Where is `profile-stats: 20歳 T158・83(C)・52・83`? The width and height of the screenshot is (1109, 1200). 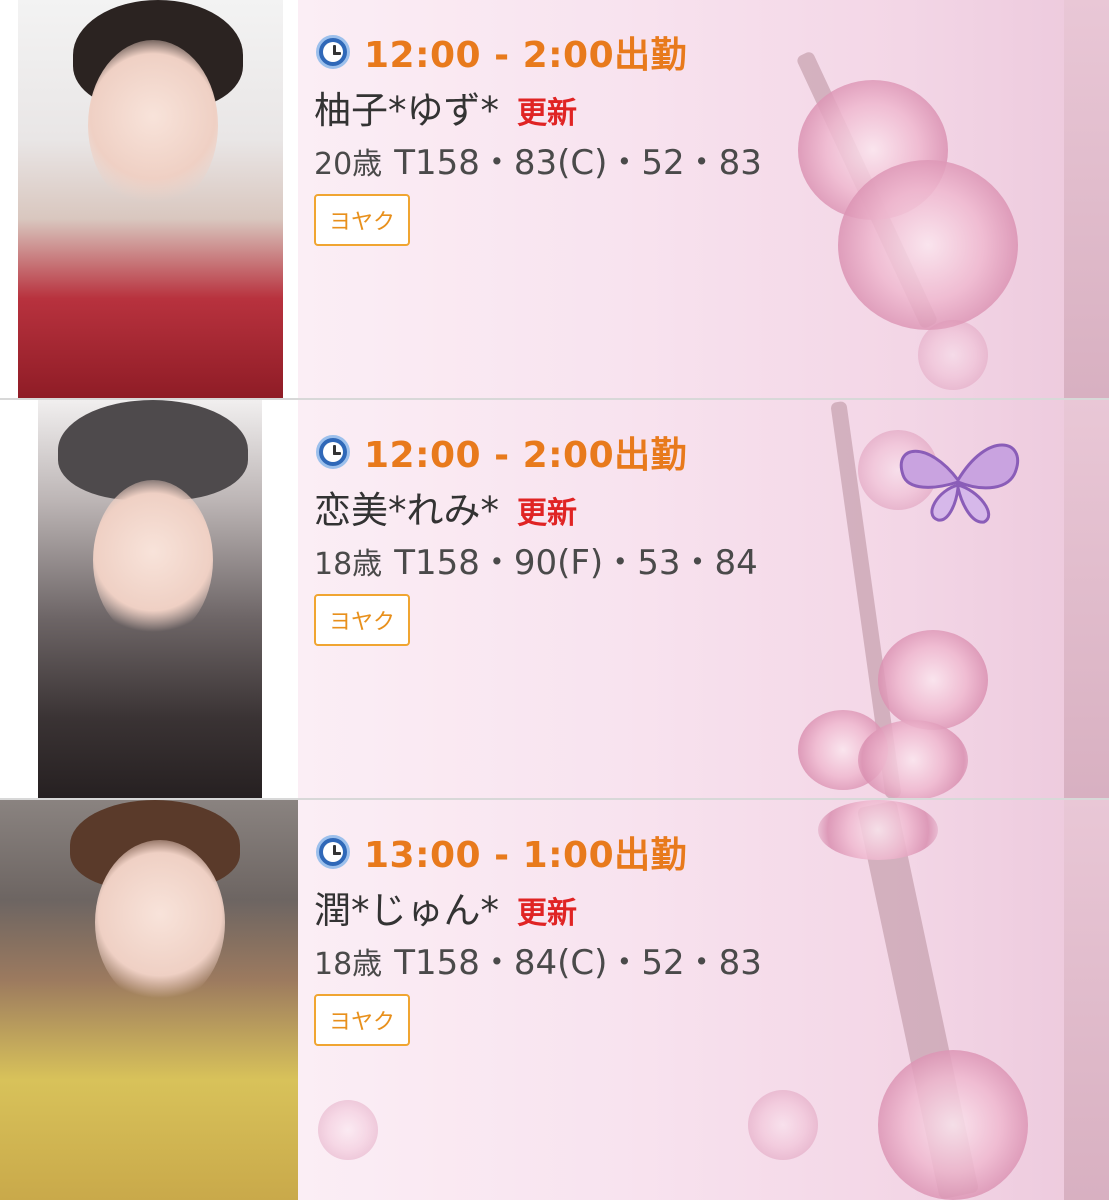 profile-stats: 20歳 T158・83(C)・52・83 is located at coordinates (538, 159).